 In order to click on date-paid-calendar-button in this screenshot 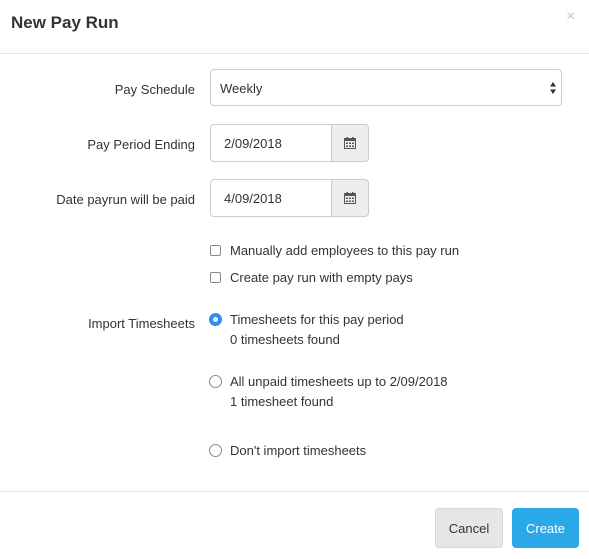, I will do `click(350, 198)`.